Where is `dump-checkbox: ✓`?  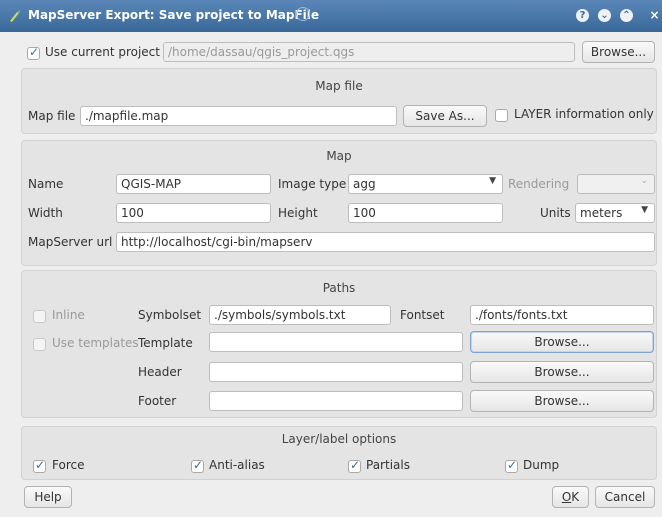
dump-checkbox: ✓ is located at coordinates (511, 465).